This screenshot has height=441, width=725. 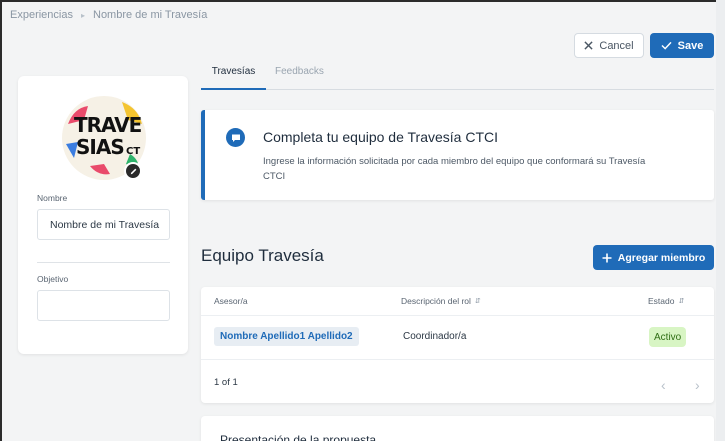 I want to click on save-button: Save, so click(x=682, y=45).